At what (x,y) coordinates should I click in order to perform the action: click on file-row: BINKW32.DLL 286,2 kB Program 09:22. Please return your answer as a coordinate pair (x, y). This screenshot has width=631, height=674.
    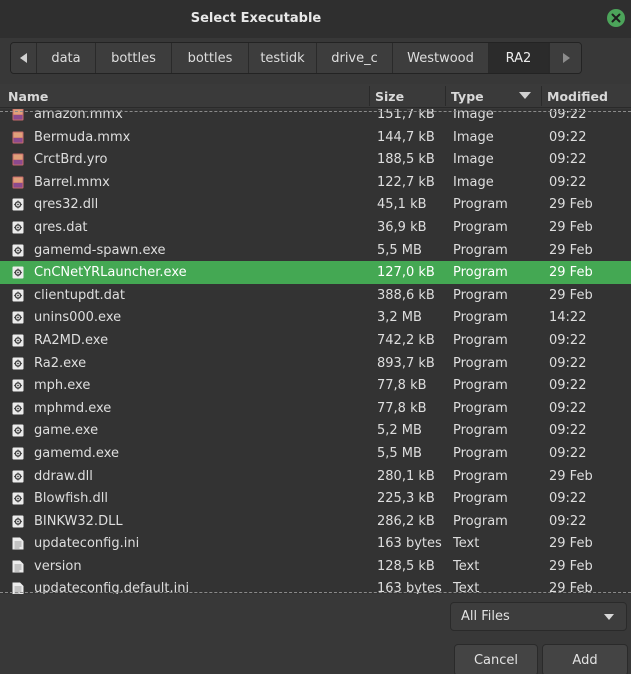
    Looking at the image, I should click on (315, 521).